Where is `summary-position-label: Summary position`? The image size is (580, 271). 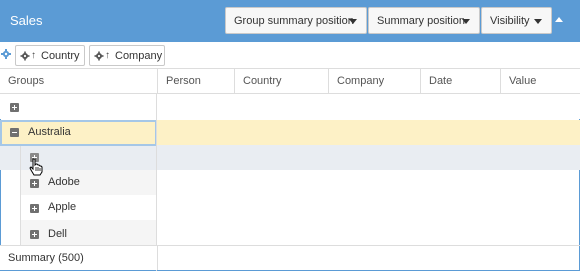
summary-position-label: Summary position is located at coordinates (421, 20).